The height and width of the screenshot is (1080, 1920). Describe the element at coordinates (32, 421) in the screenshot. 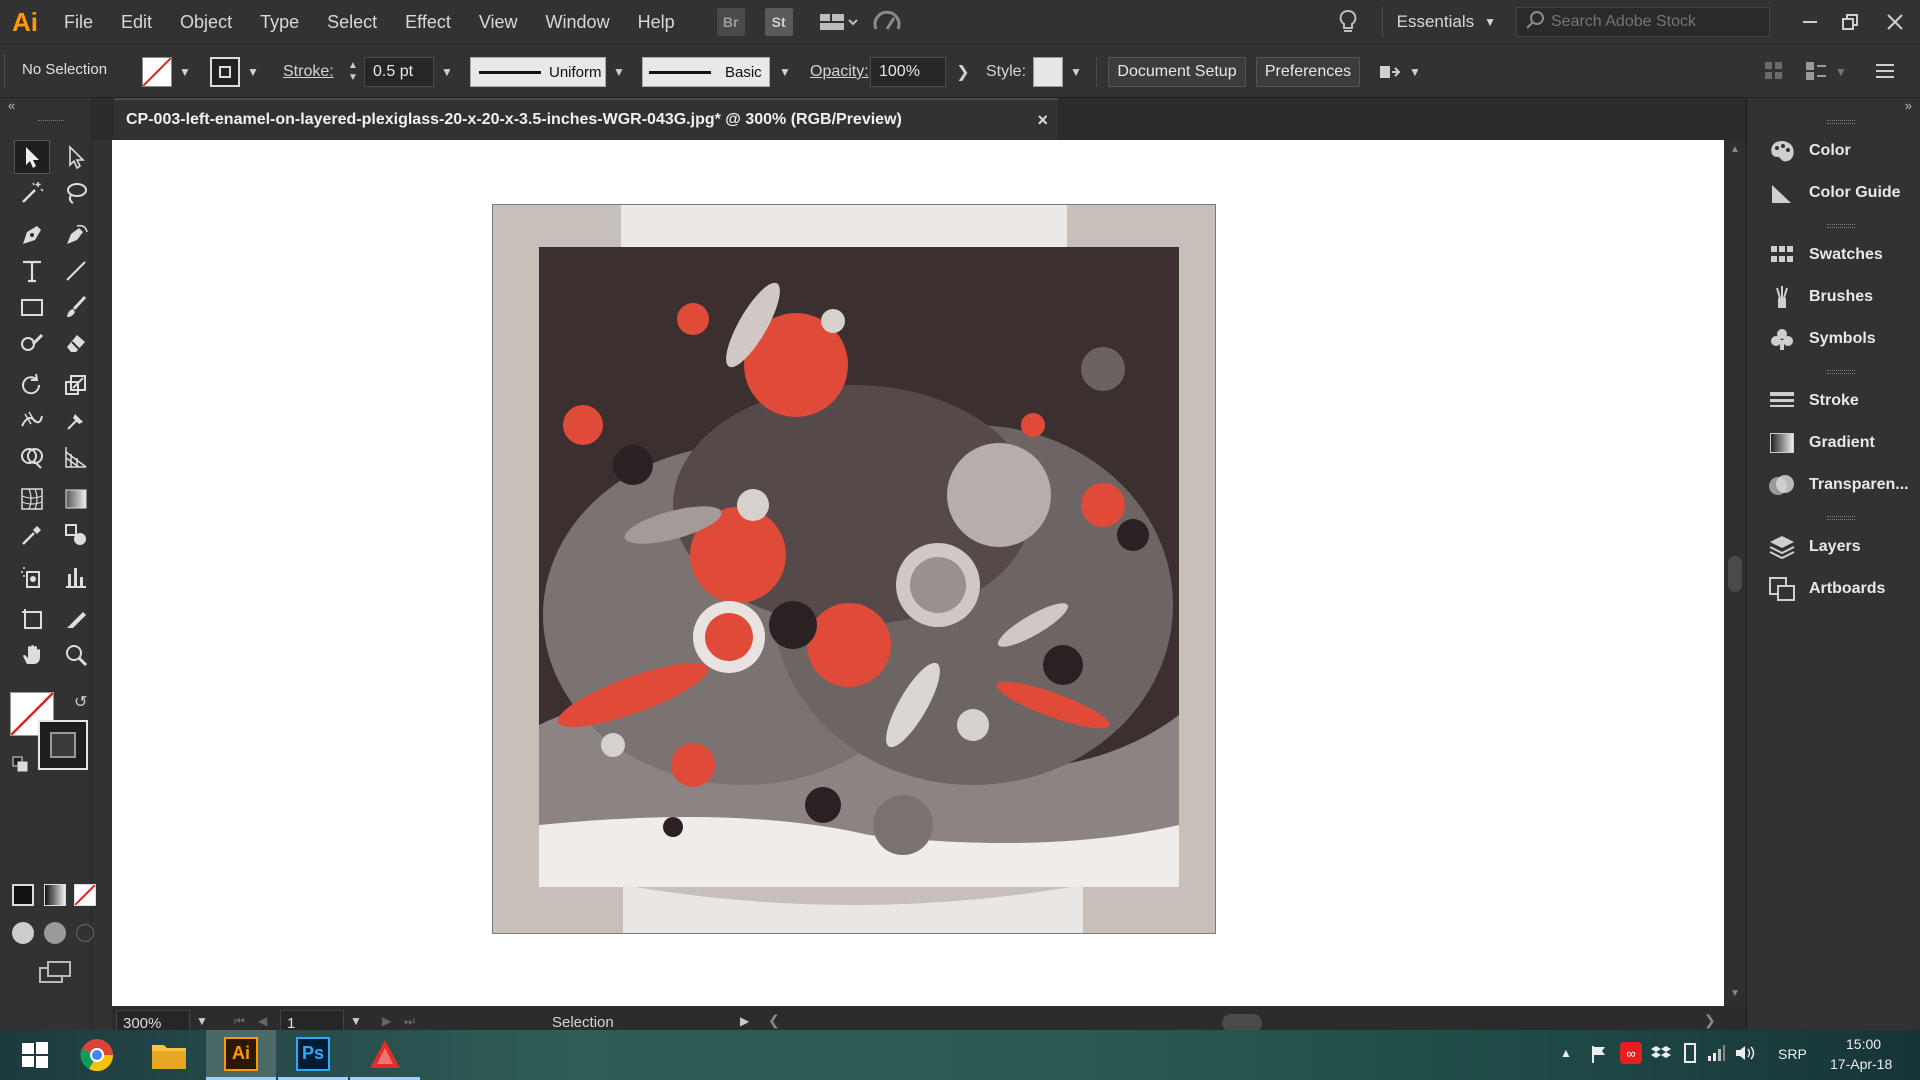

I see `width-tool-icon` at that location.